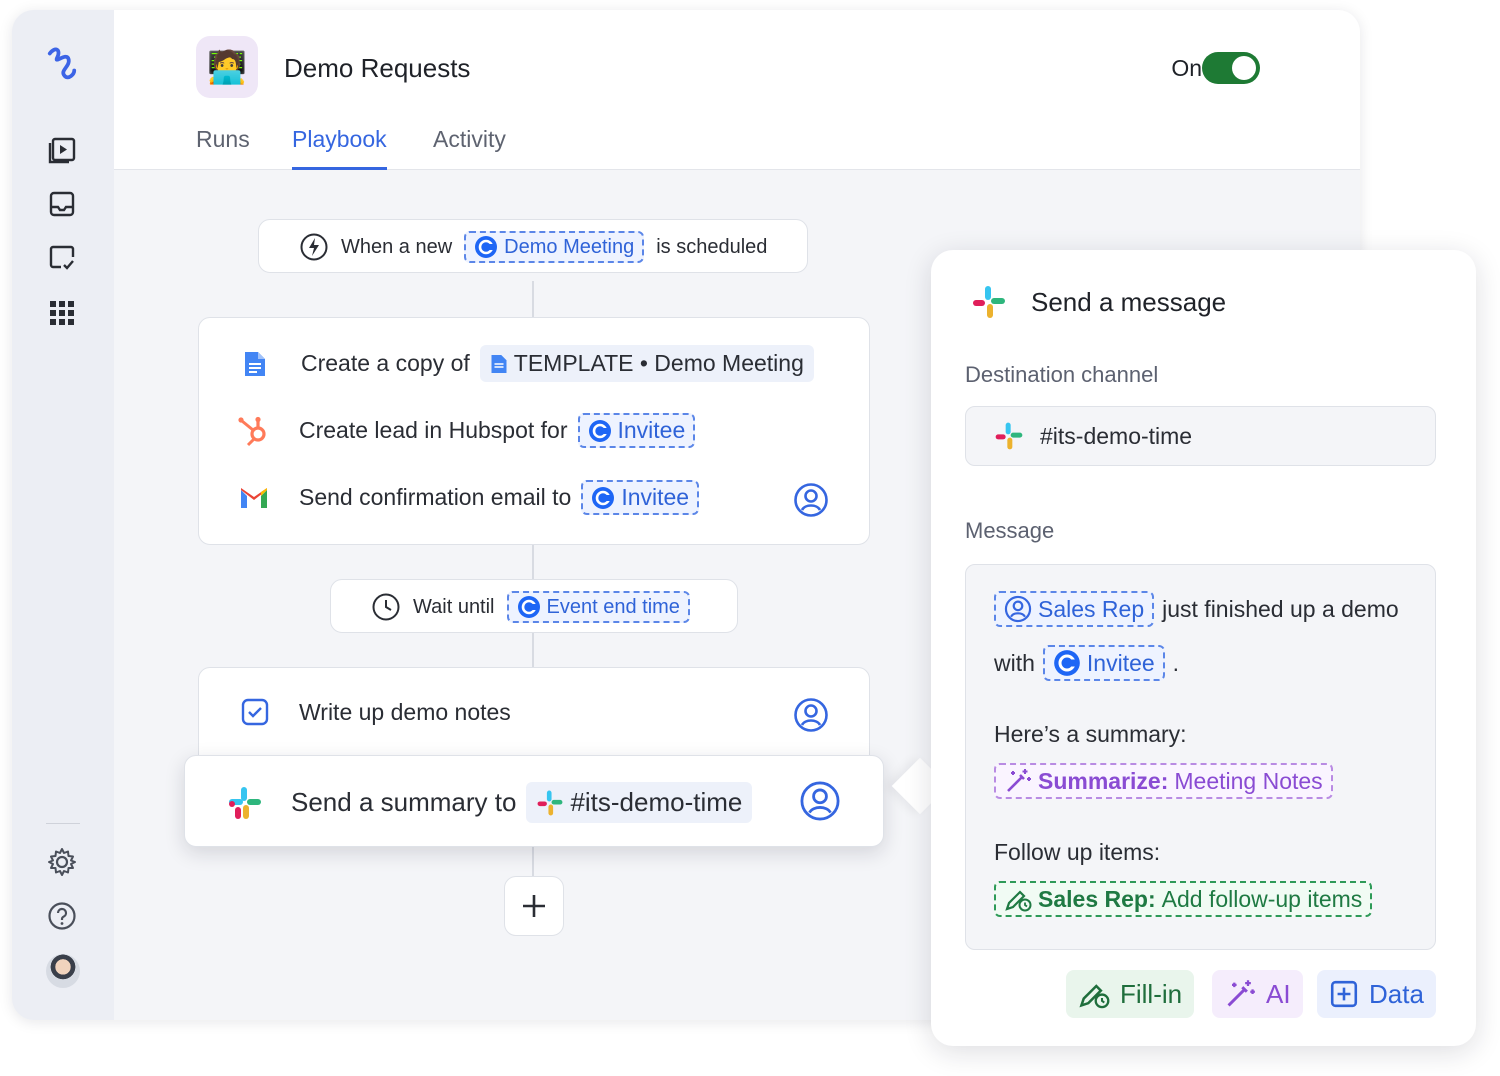 This screenshot has width=1500, height=1076. I want to click on tab-runs: Runs, so click(223, 146).